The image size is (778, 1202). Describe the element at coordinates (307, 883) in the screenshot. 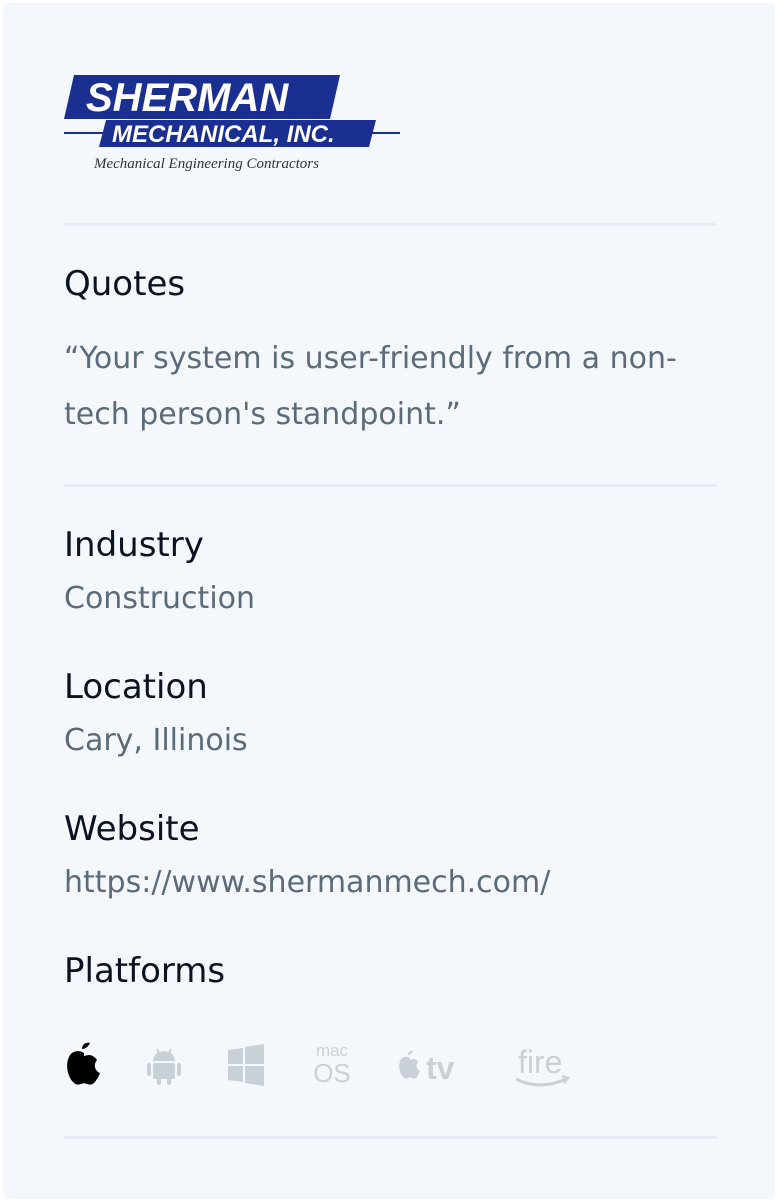

I see `website-link: https://www.shermanmech.com/` at that location.